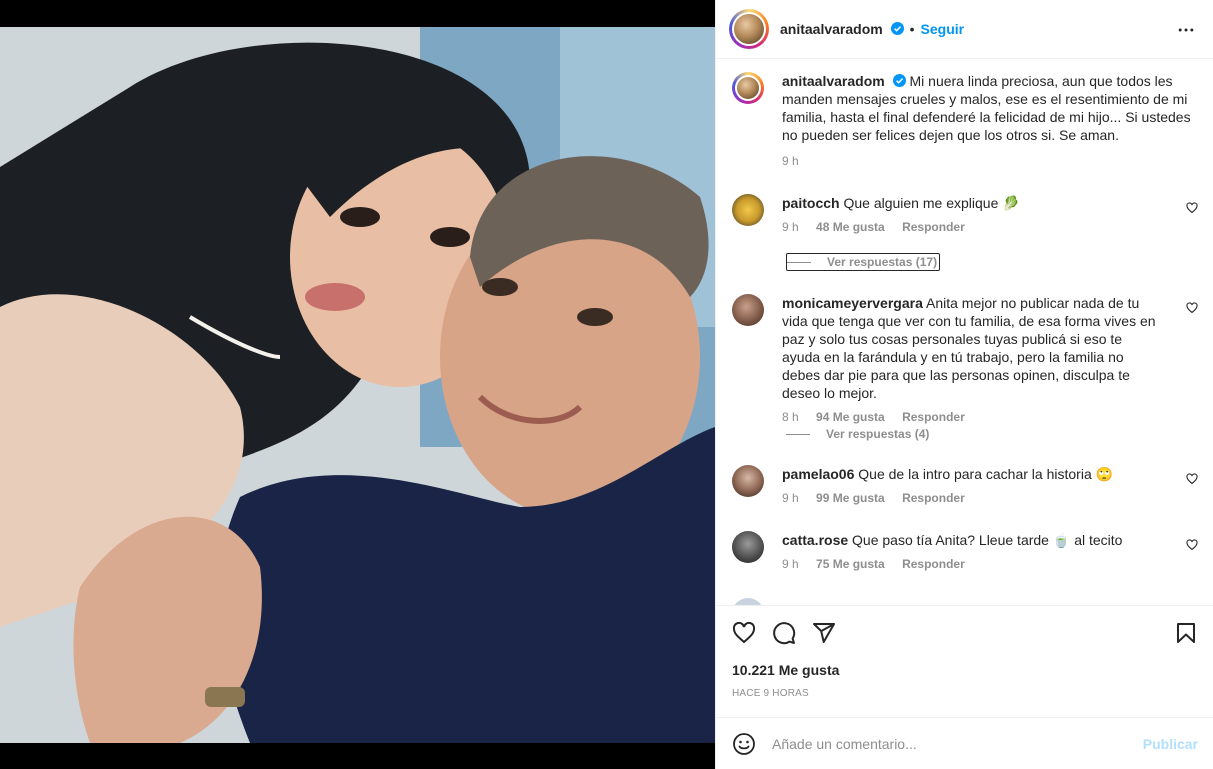 The width and height of the screenshot is (1213, 769). Describe the element at coordinates (785, 670) in the screenshot. I see `likes-count: 10.221 Me gusta` at that location.